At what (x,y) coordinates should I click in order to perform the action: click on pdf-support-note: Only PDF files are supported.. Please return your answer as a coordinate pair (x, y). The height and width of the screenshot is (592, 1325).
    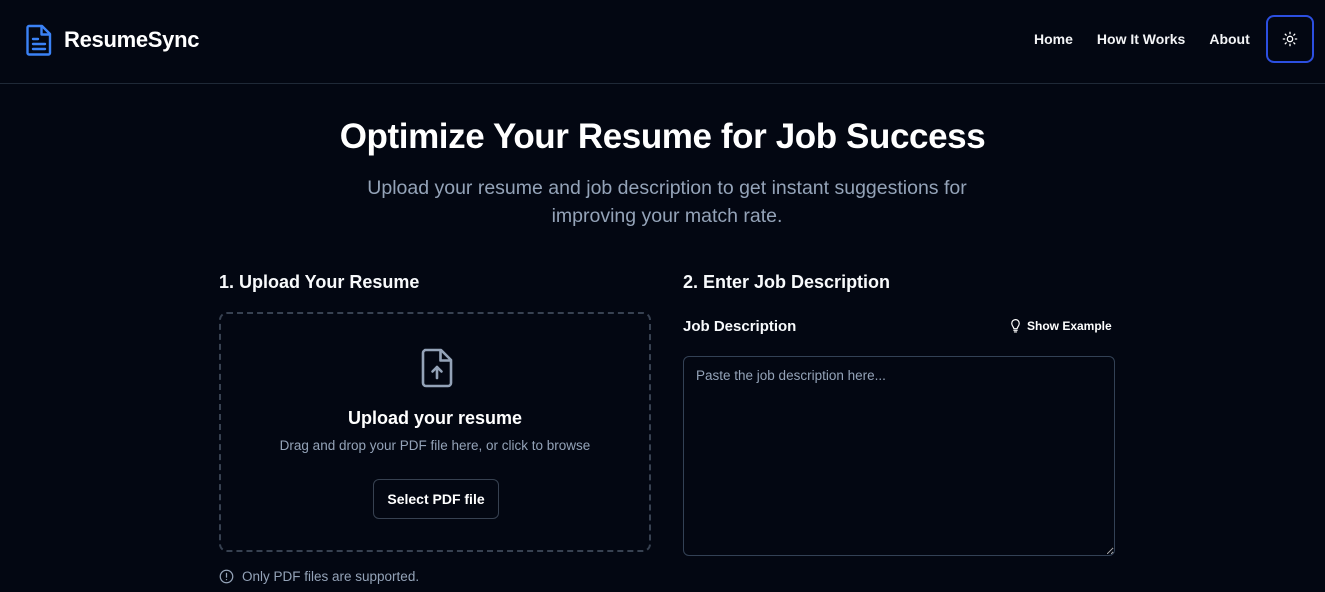
    Looking at the image, I should click on (319, 576).